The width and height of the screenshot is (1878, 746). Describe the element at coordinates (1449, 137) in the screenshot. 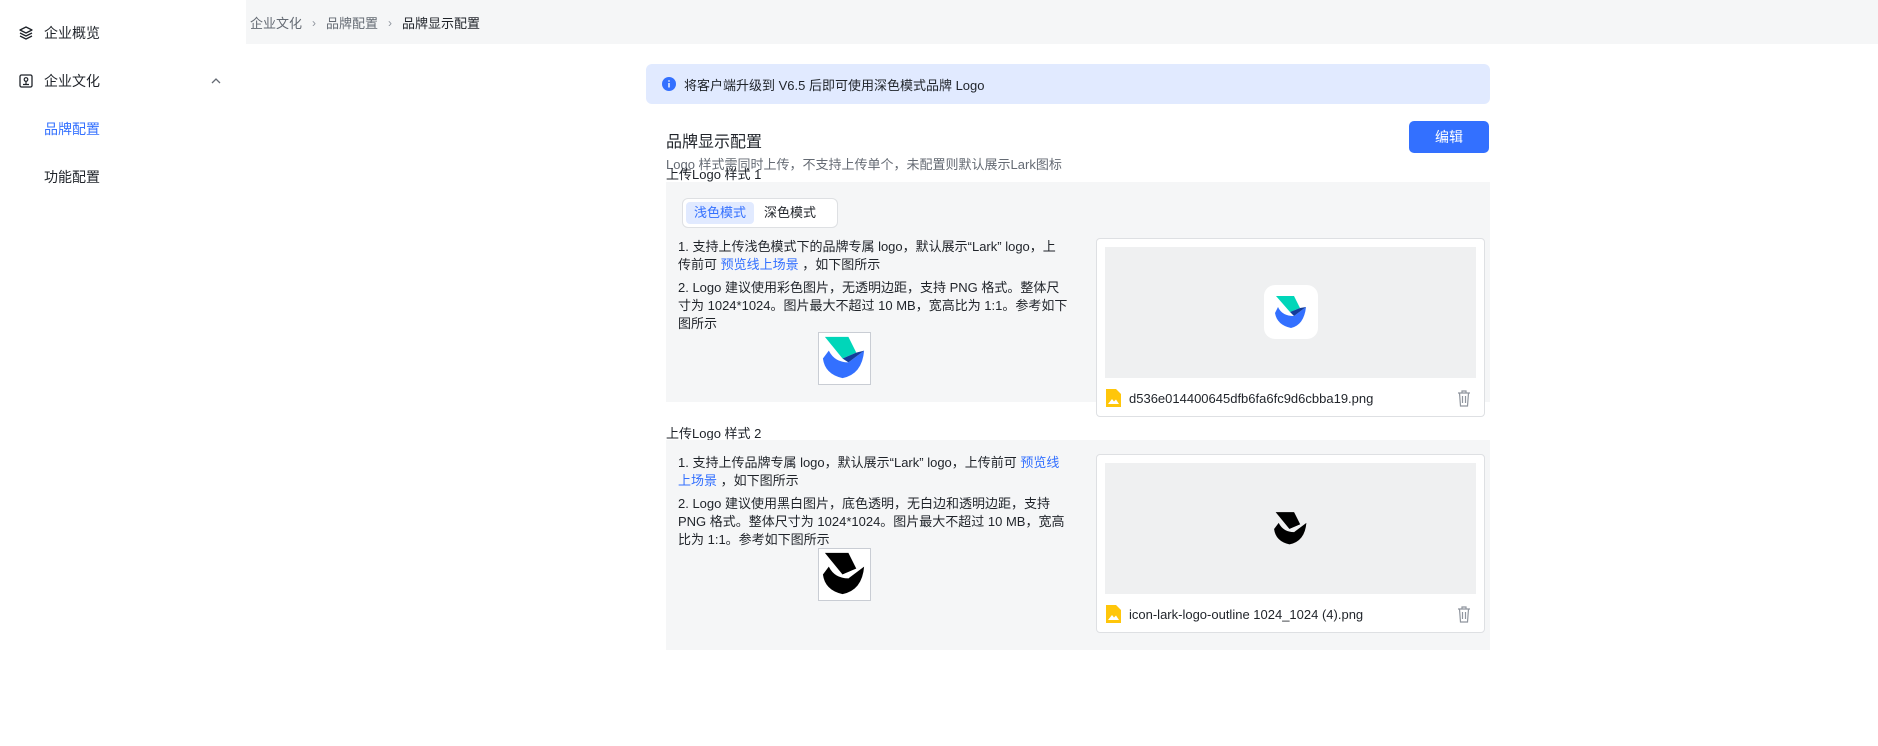

I see `edit-button: 编辑` at that location.